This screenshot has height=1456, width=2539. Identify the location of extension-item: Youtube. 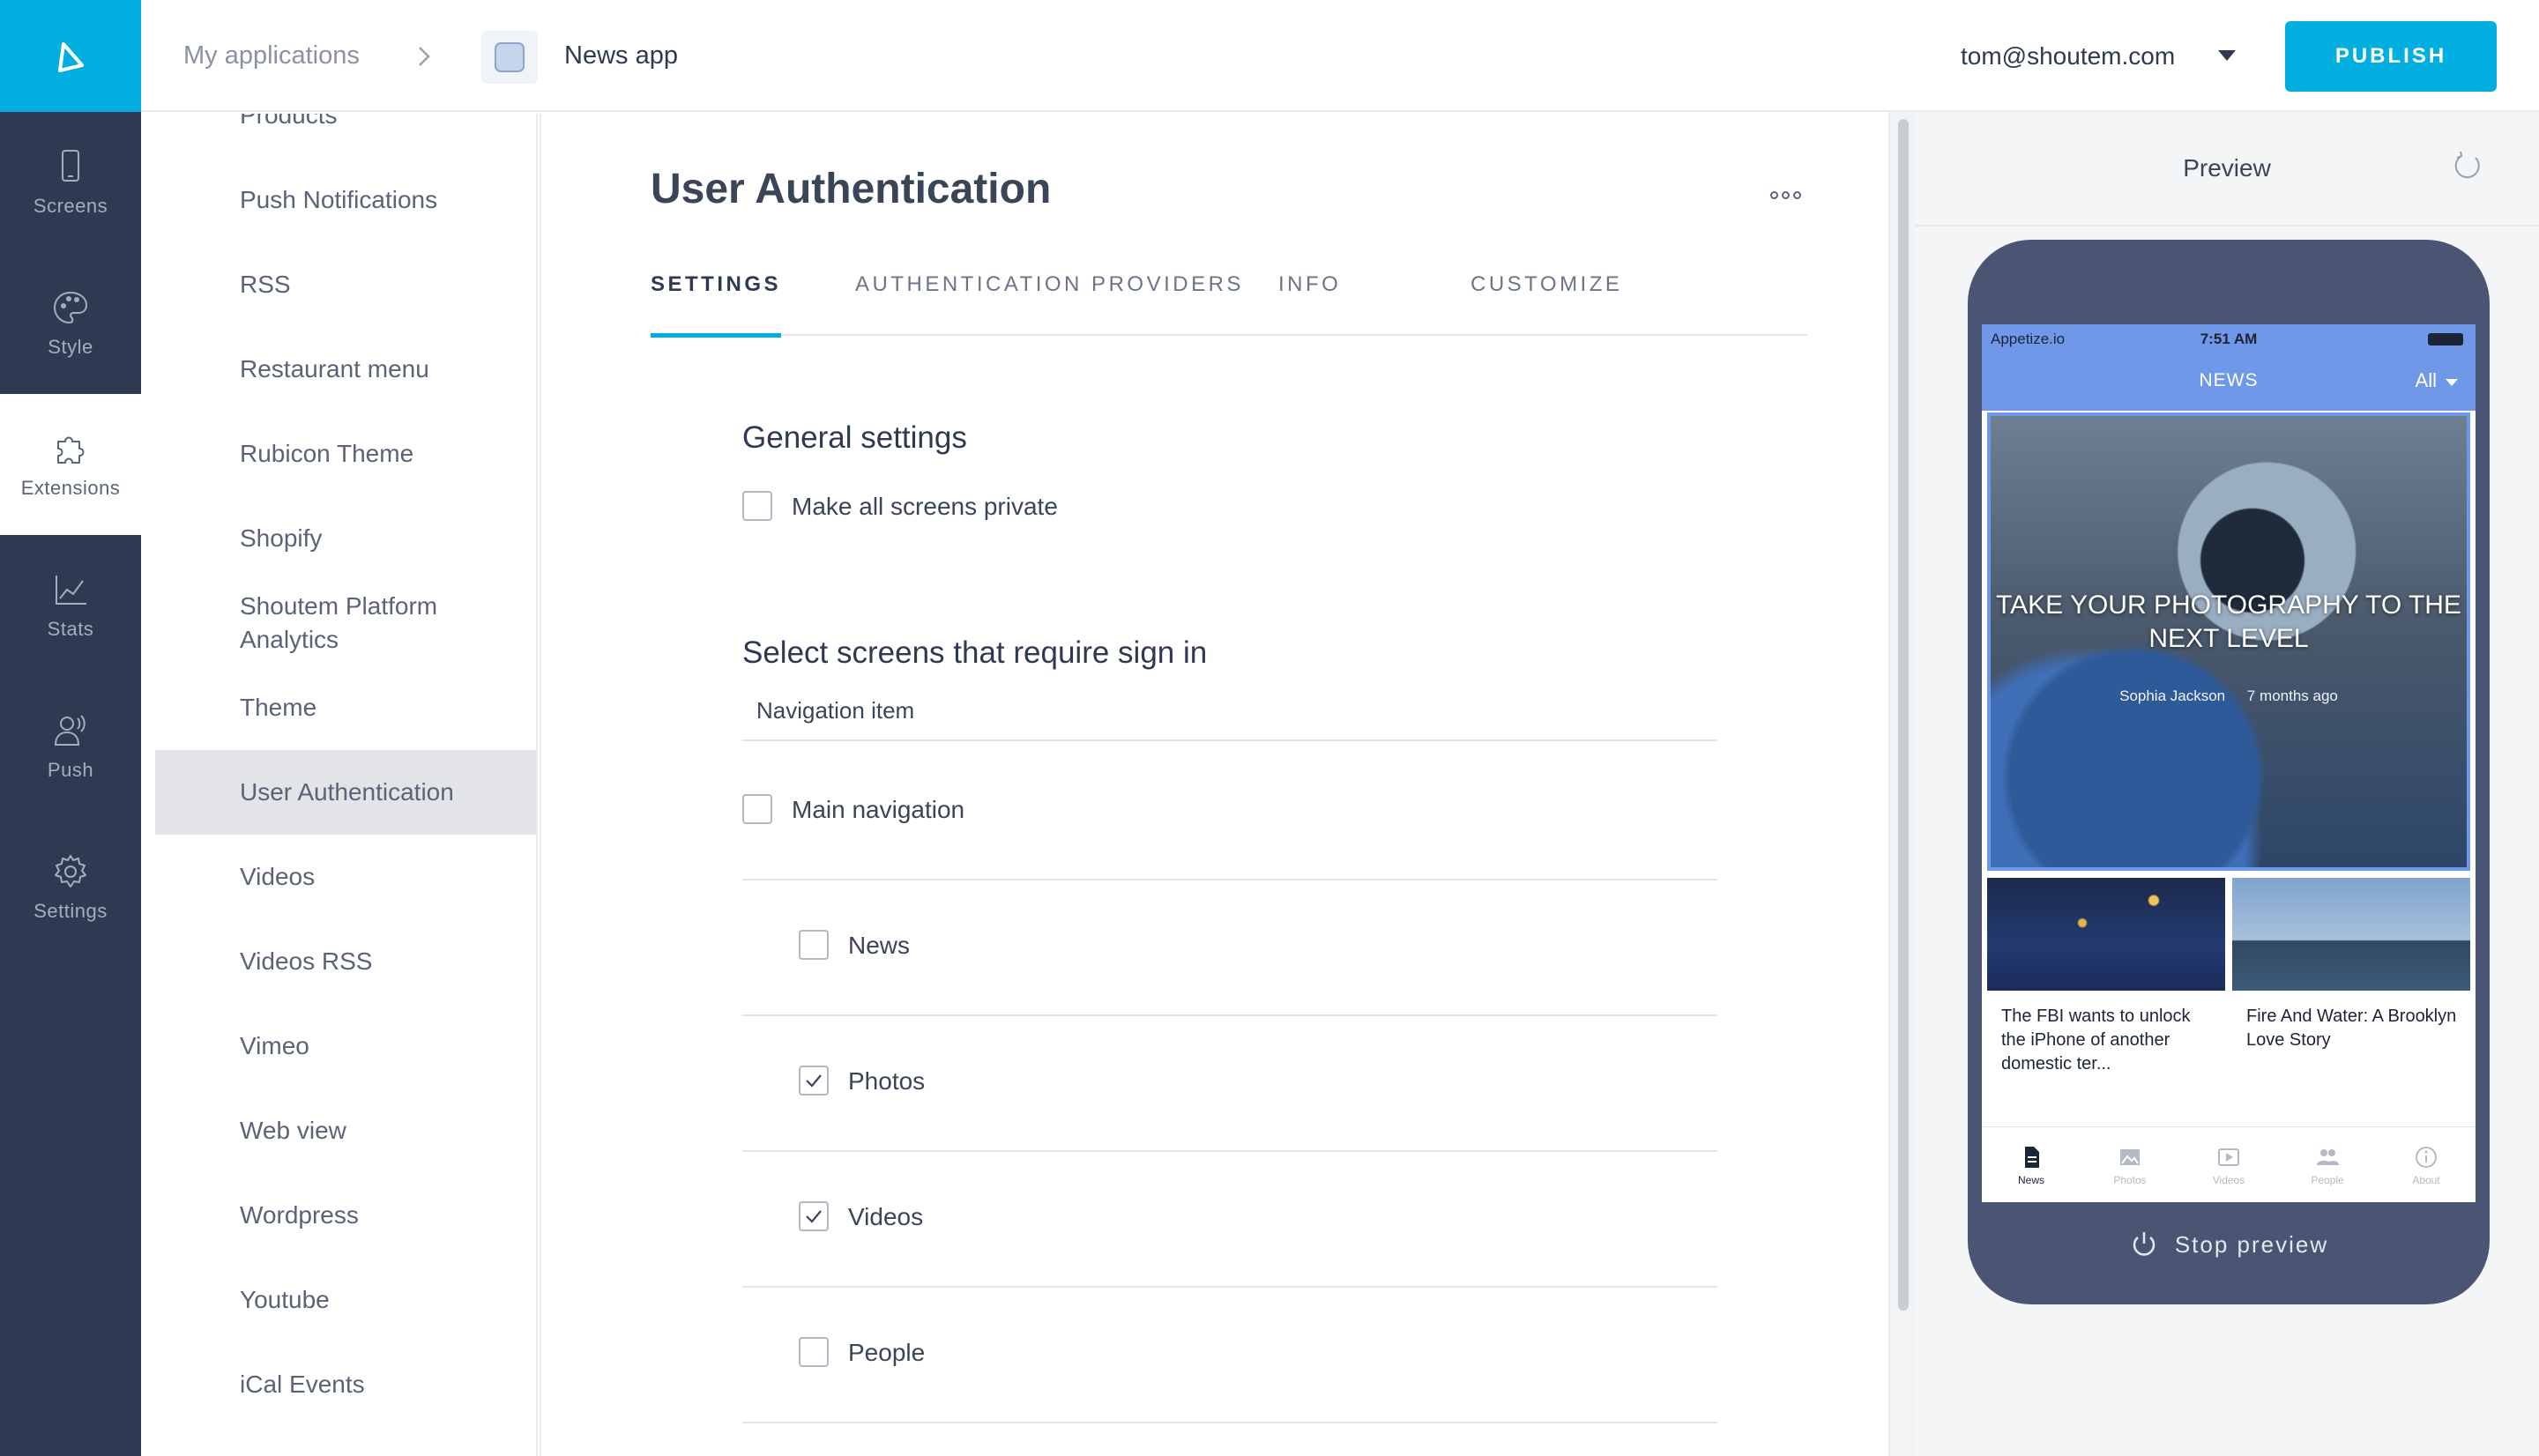
(345, 1300).